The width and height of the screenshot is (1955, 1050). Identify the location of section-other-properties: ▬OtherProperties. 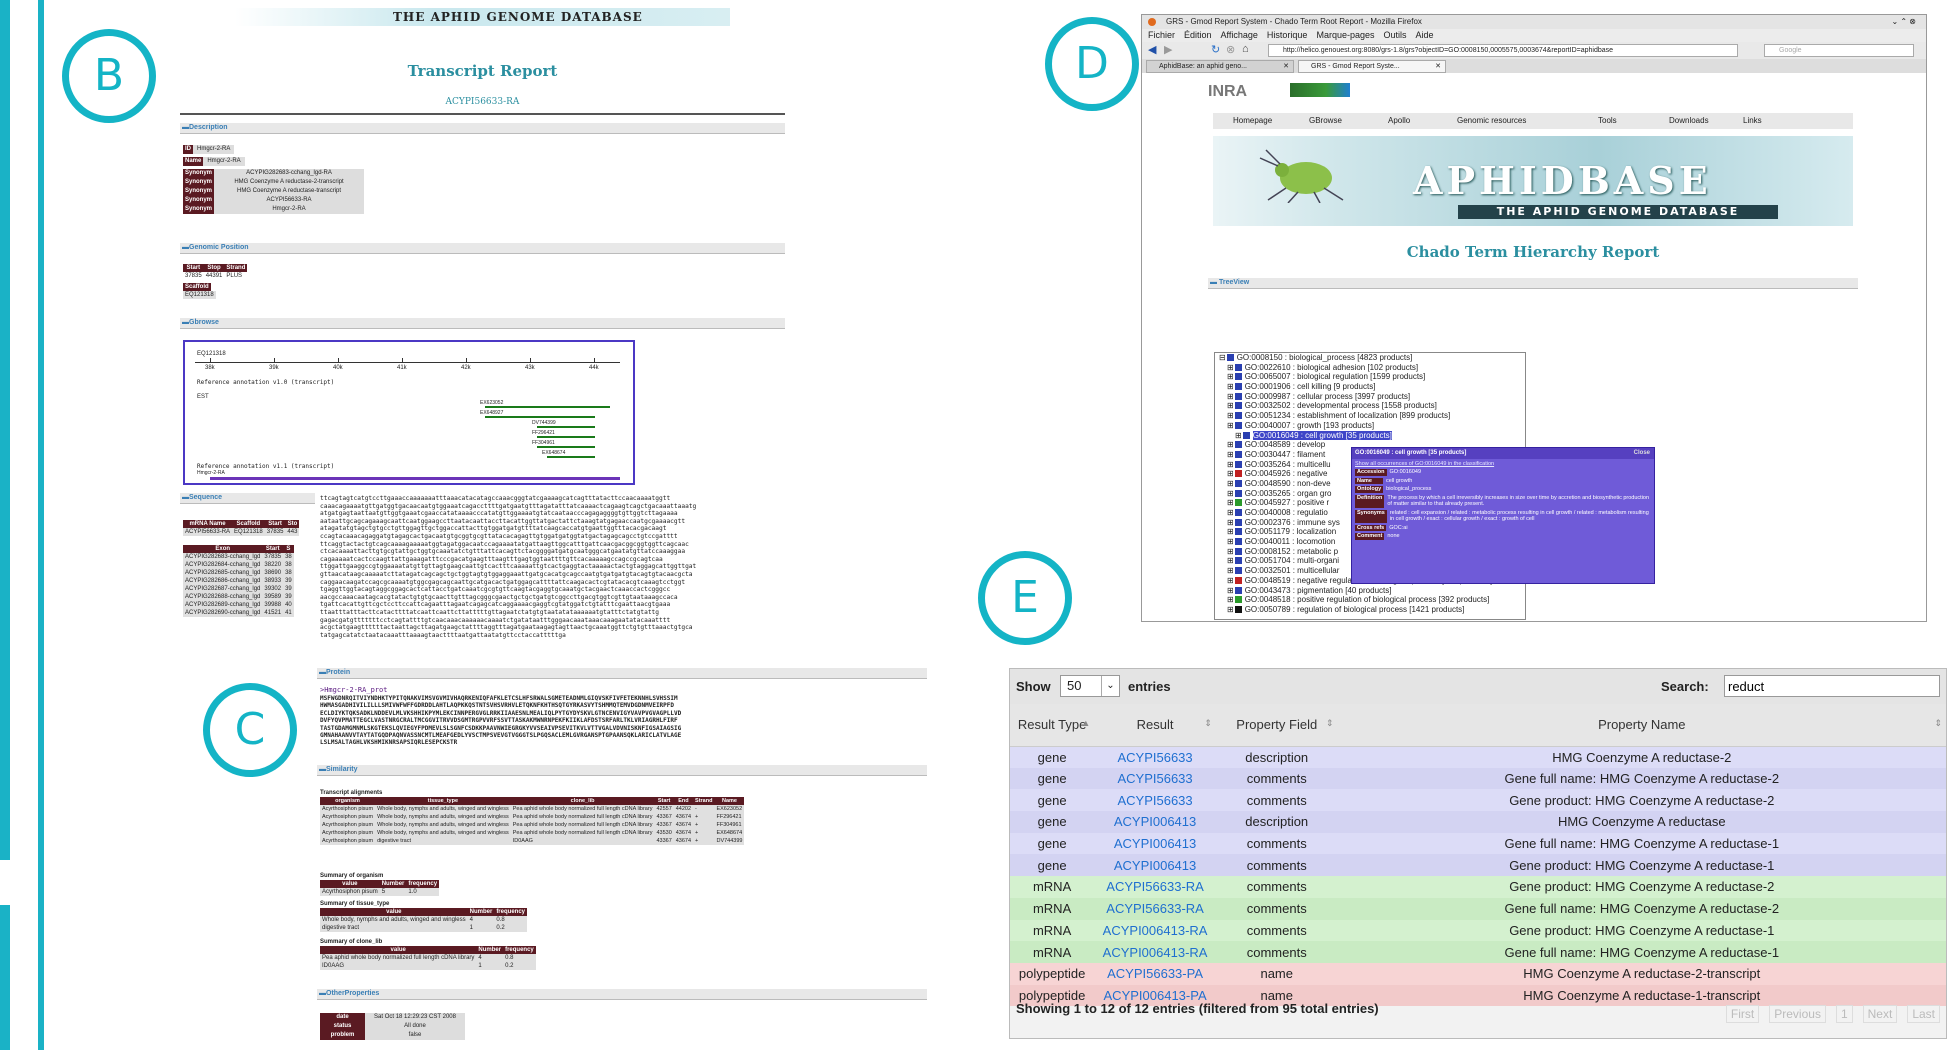
(622, 994).